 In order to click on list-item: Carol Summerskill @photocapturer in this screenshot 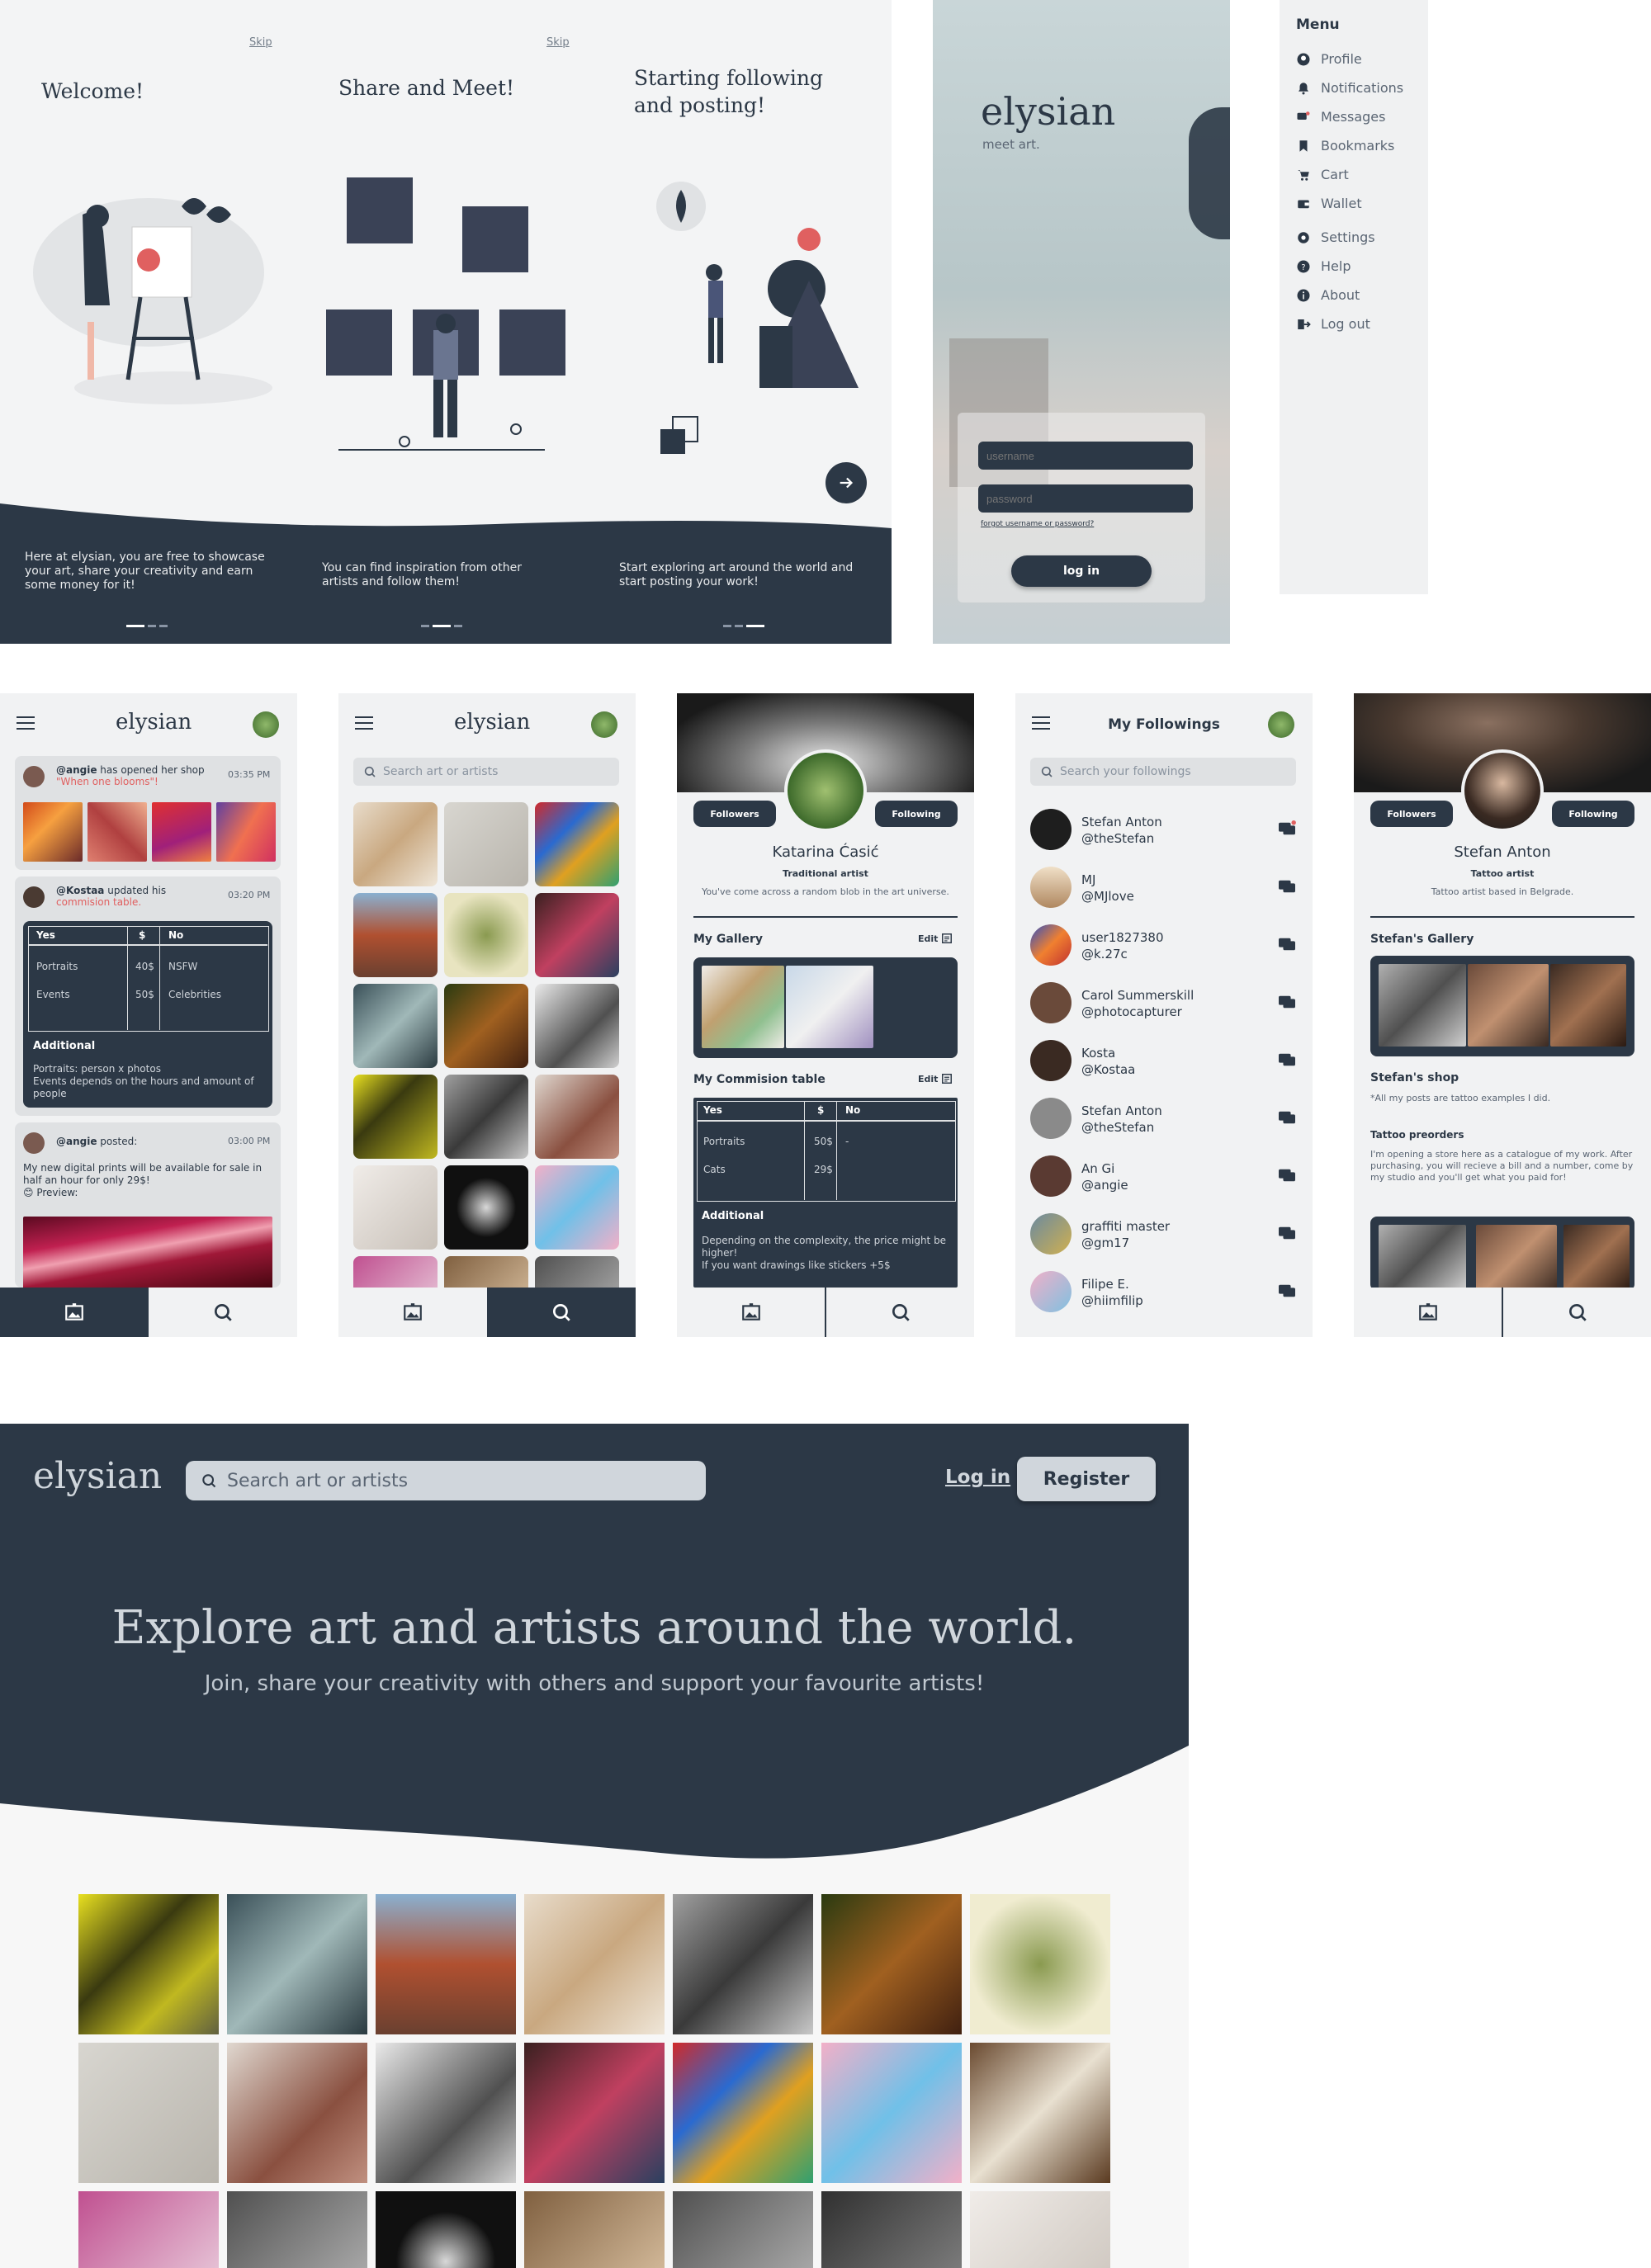, I will do `click(1163, 1011)`.